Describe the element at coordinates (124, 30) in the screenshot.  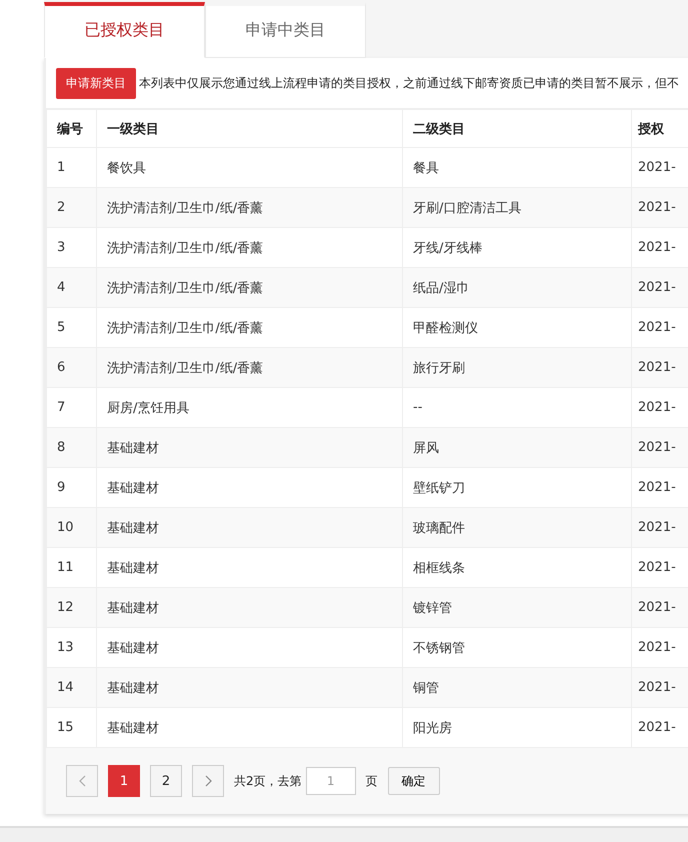
I see `tab: 已授权类目` at that location.